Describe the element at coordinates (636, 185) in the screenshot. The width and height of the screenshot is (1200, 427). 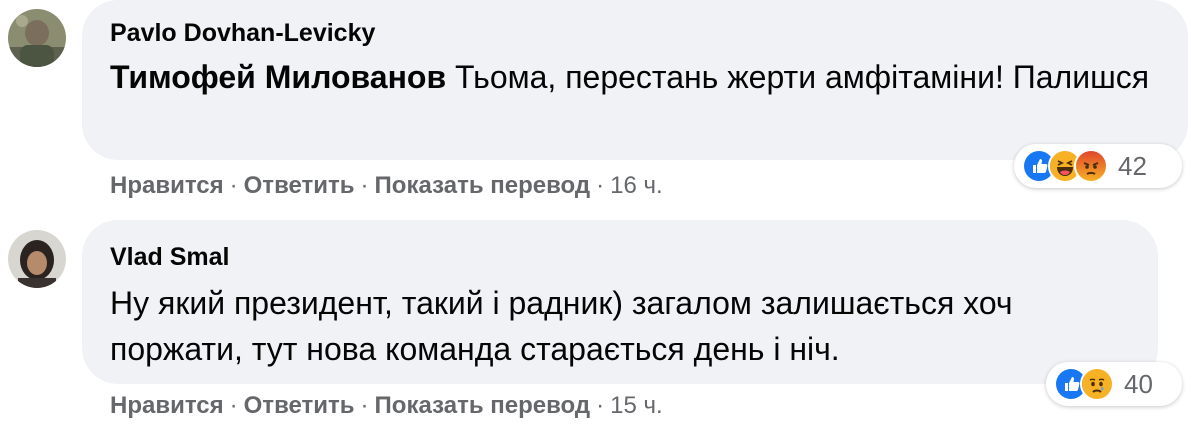
I see `timestamp: 16 ч.` at that location.